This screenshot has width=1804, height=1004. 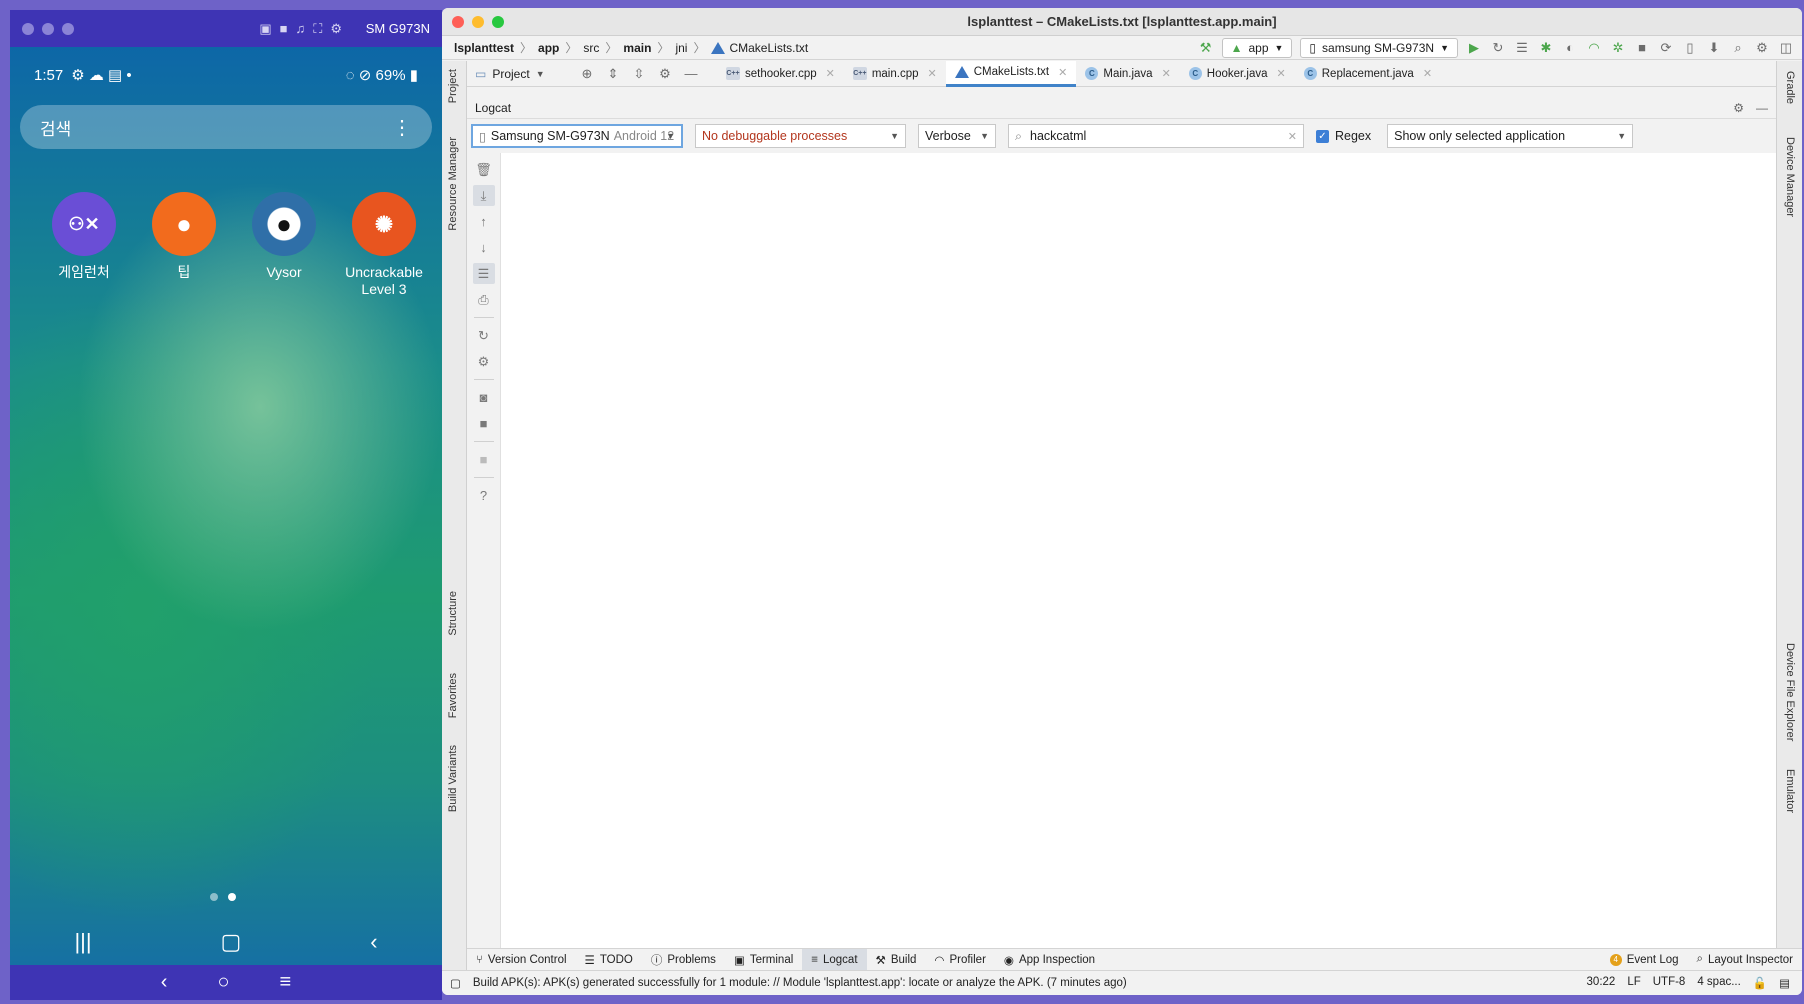 I want to click on emulator-tool-button: Emulator, so click(x=1790, y=791).